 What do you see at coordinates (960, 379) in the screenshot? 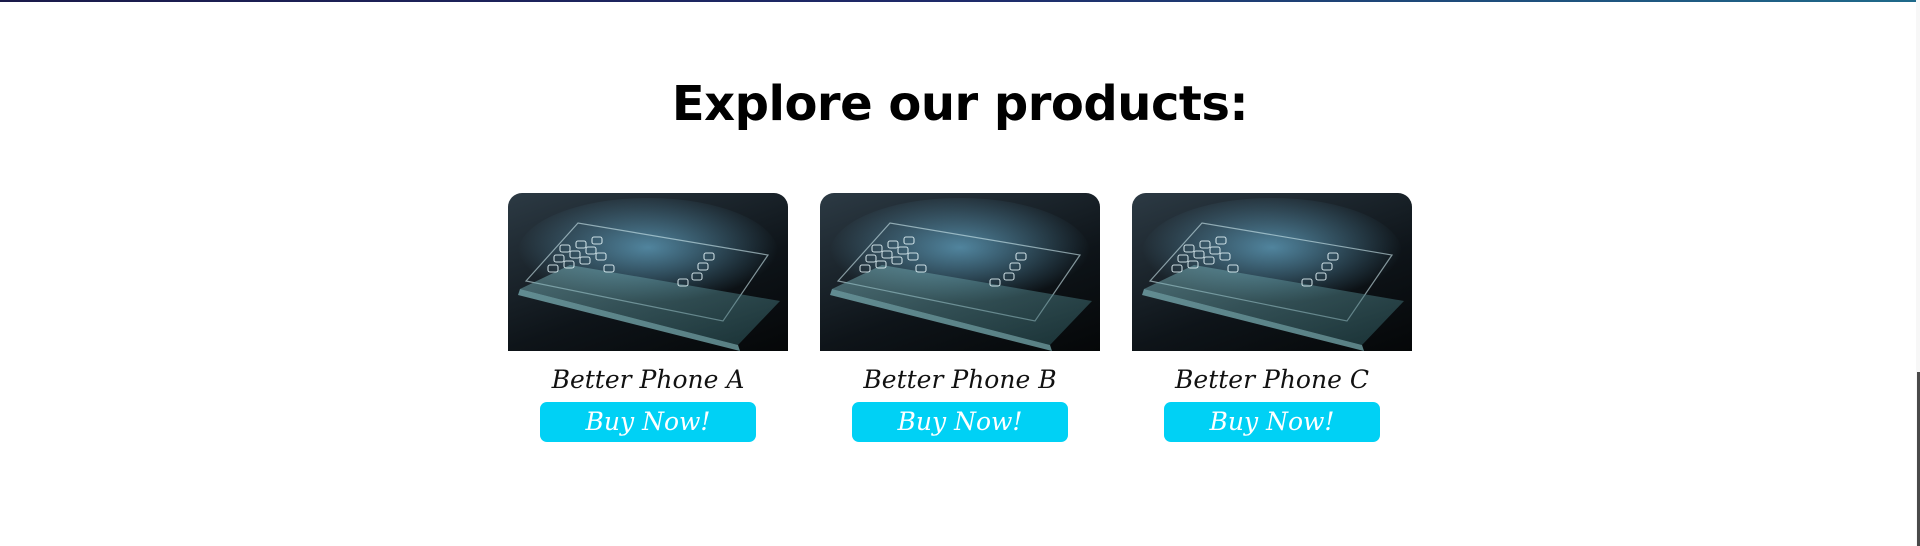
I see `product-name: Better Phone B` at bounding box center [960, 379].